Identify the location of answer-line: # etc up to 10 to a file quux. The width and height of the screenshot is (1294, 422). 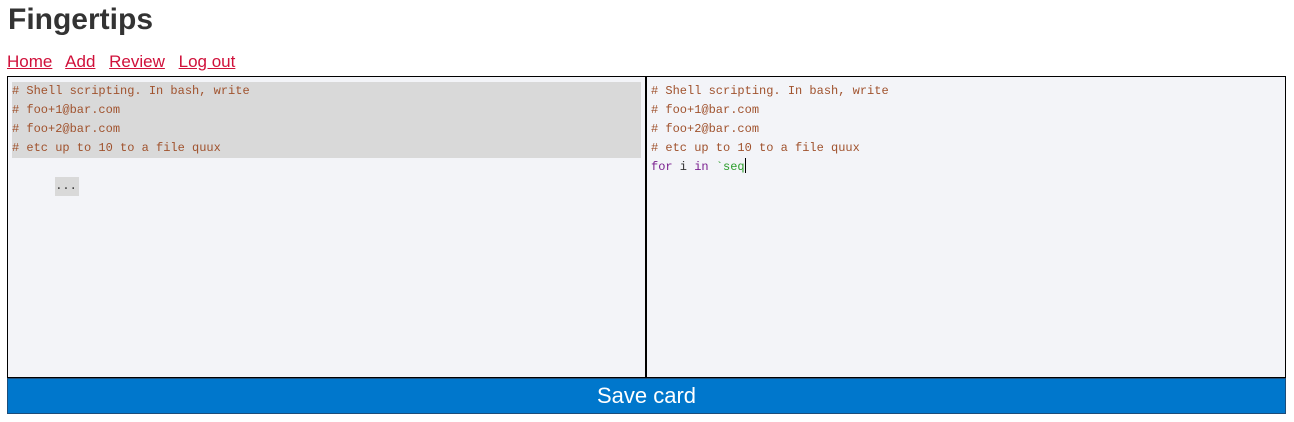
(755, 148).